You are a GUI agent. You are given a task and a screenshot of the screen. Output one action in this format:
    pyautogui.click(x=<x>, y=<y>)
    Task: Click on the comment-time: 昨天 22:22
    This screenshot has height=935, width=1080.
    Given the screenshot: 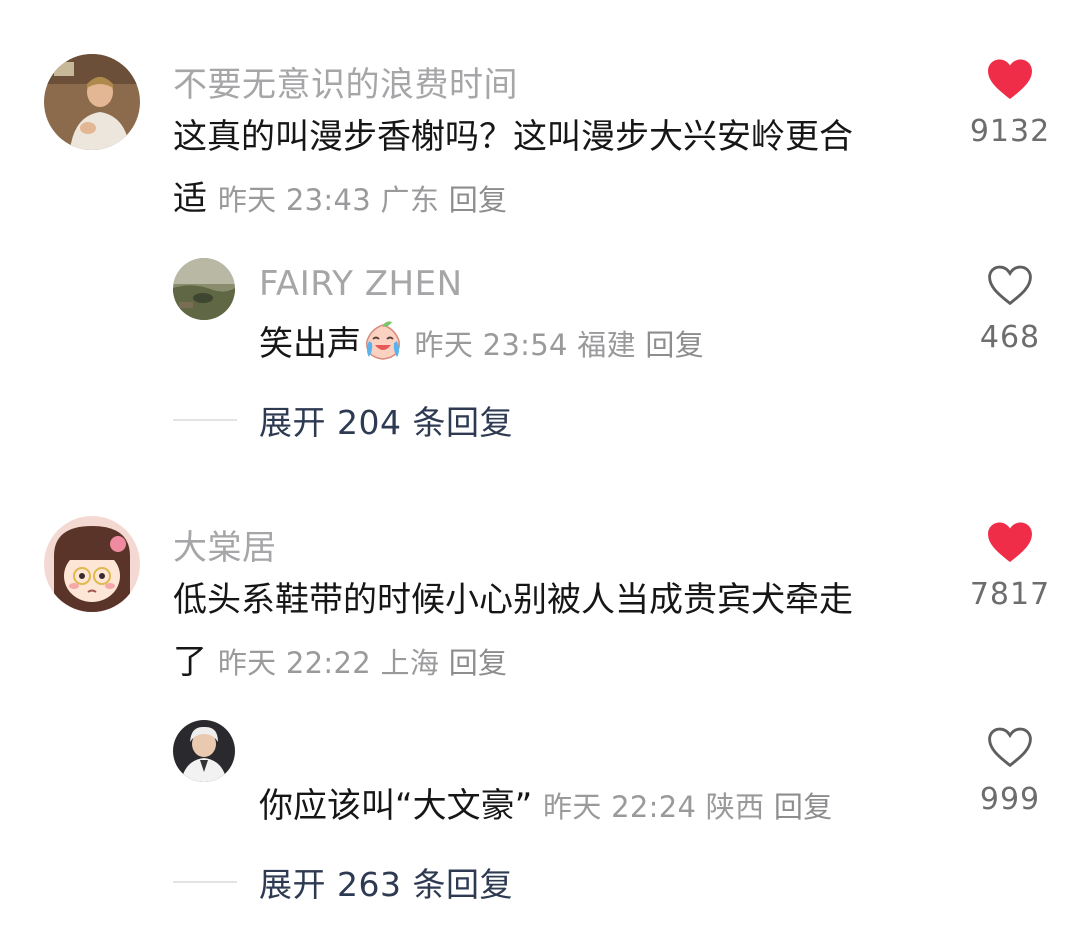 What is the action you would take?
    pyautogui.click(x=294, y=663)
    